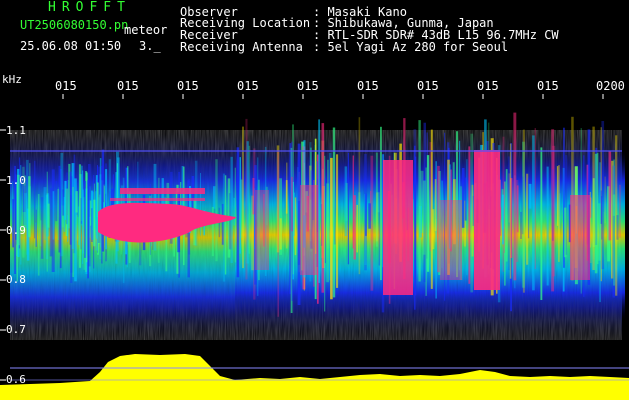 This screenshot has width=629, height=400. Describe the element at coordinates (74, 25) in the screenshot. I see `file-name: UT2506080150.pn` at that location.